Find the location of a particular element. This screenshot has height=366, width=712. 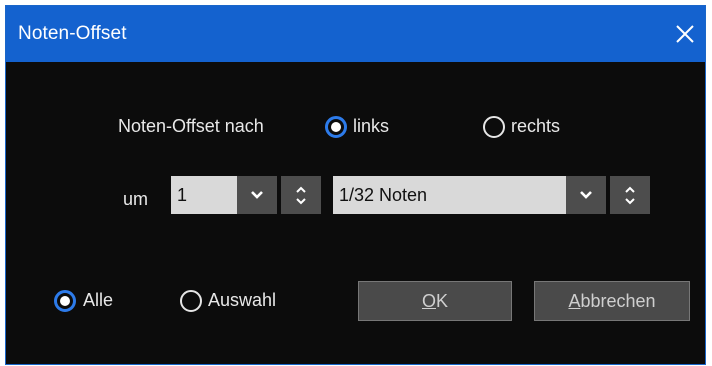

cancel-button: Abbrechen is located at coordinates (612, 301).